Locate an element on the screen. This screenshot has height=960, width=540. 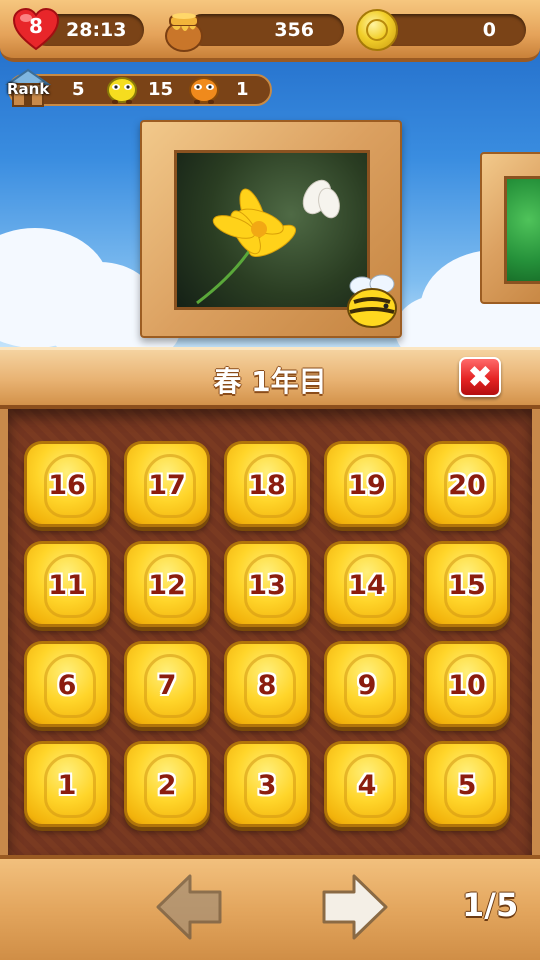
pager-bar is located at coordinates (270, 907).